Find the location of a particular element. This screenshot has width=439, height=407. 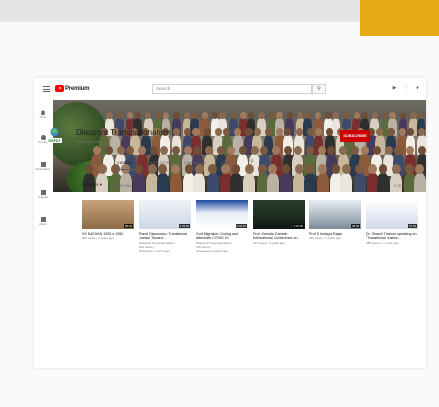

chevron-down-icon: ▾ is located at coordinates (101, 184).